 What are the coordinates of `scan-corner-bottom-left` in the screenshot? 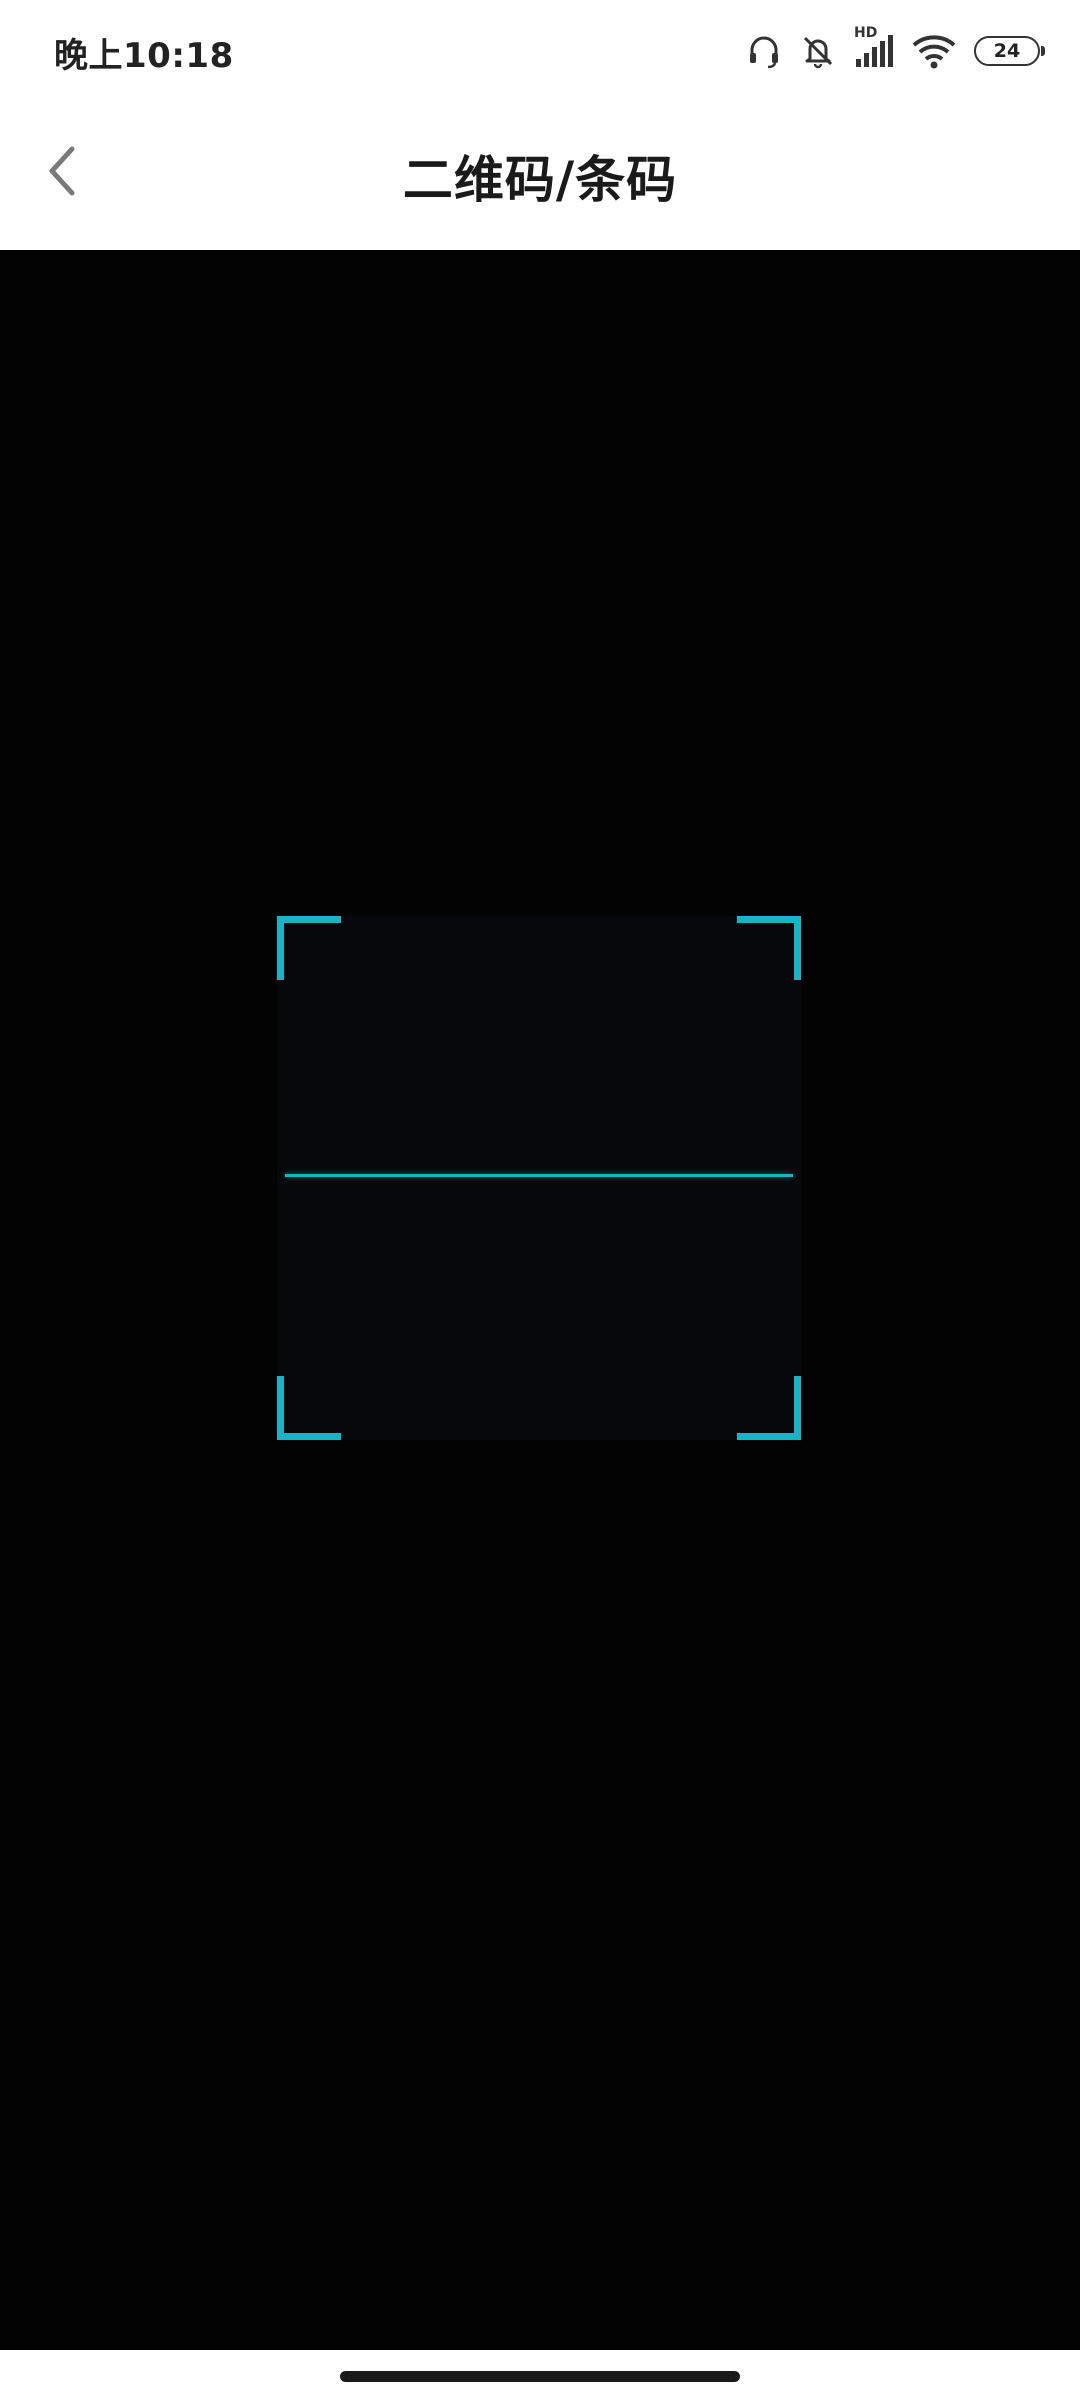 It's located at (309, 1408).